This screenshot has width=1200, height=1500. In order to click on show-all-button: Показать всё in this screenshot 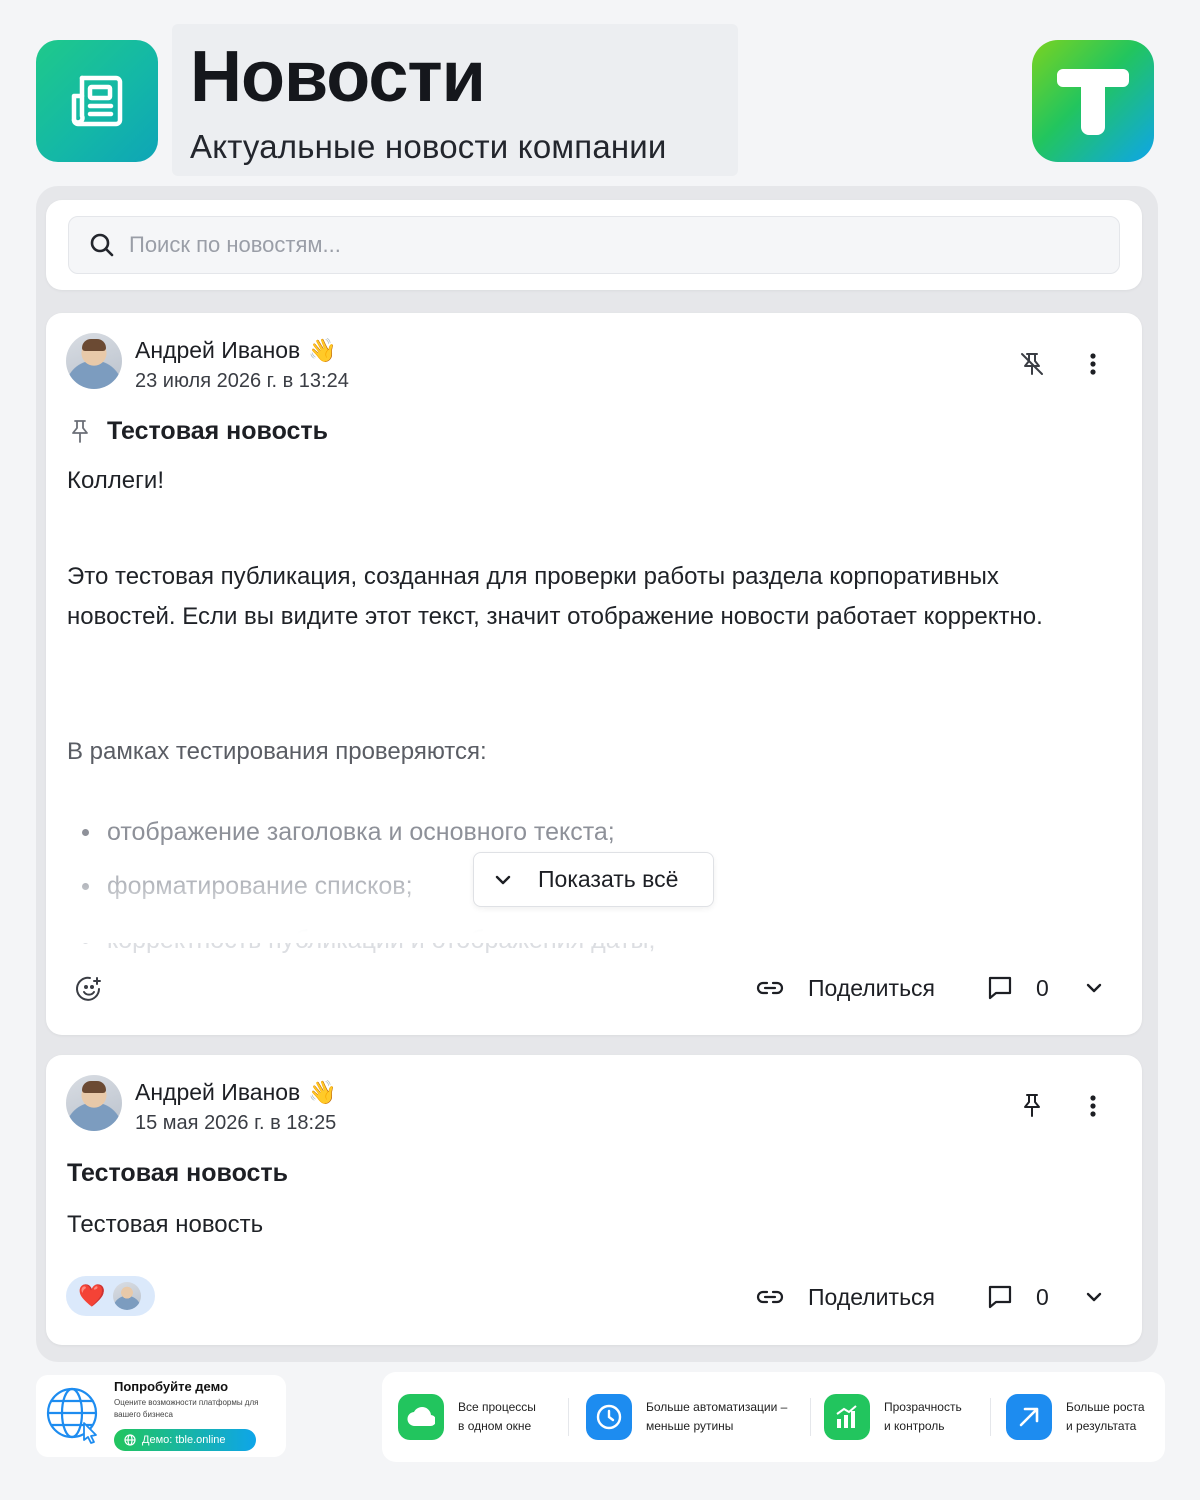, I will do `click(593, 879)`.